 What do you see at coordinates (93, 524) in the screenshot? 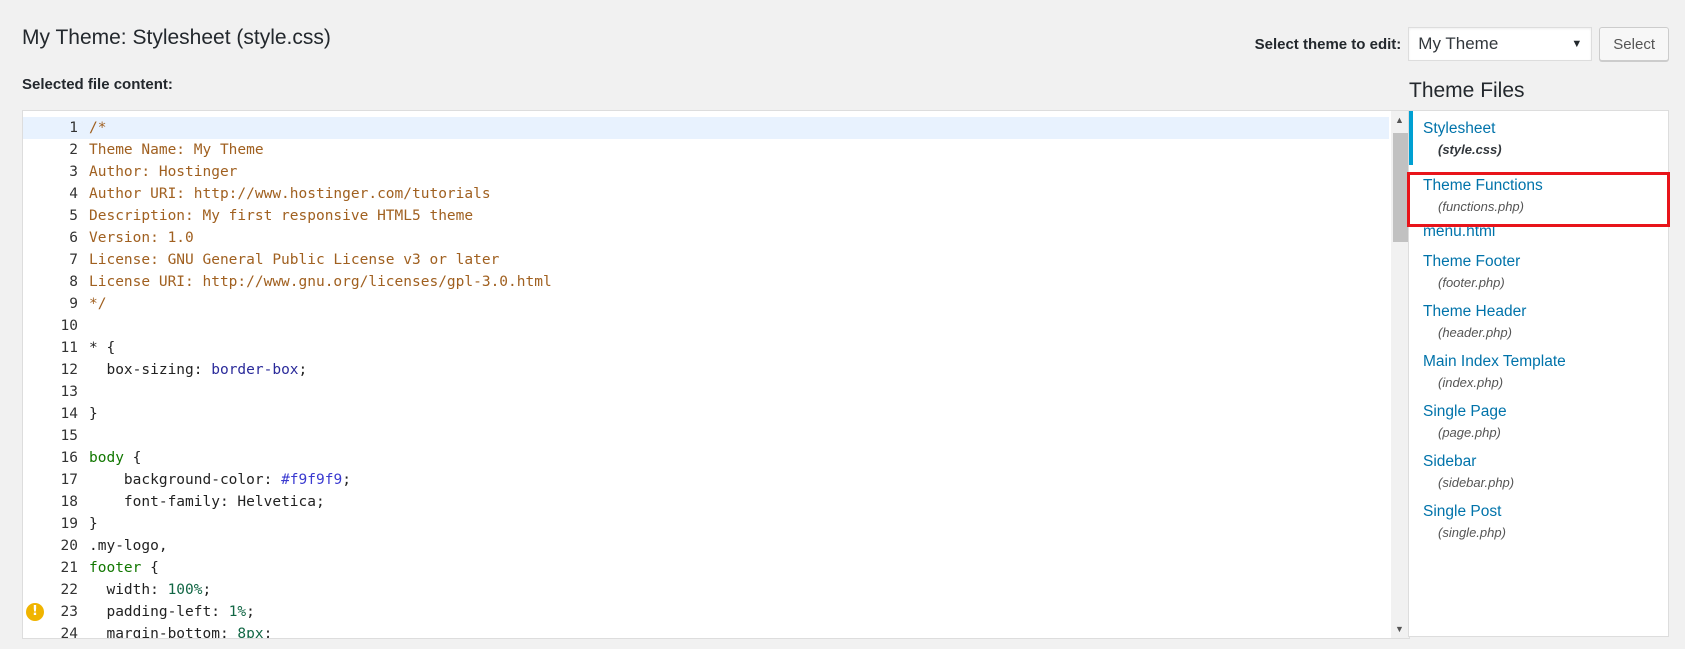
I see `line-text: }` at bounding box center [93, 524].